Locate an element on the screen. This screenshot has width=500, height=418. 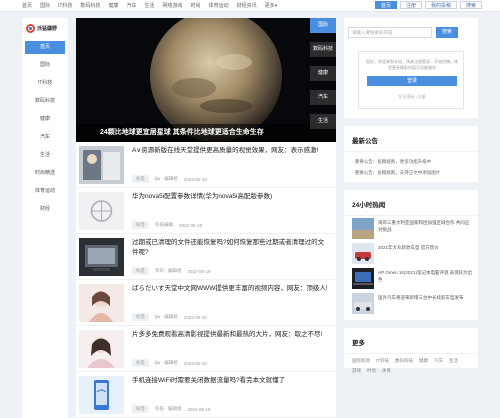
top-nav-item: 首页 is located at coordinates (27, 5).